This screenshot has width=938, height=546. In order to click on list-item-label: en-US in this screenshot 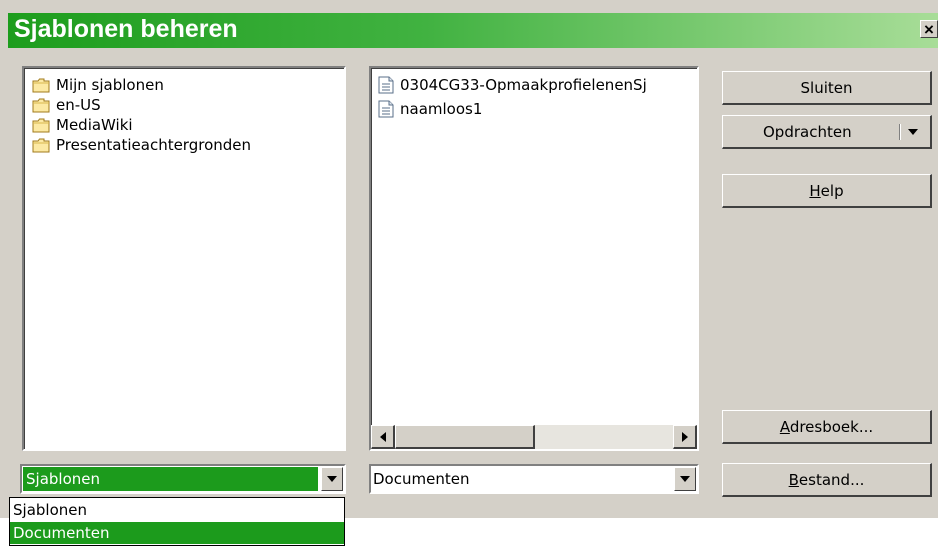, I will do `click(78, 105)`.